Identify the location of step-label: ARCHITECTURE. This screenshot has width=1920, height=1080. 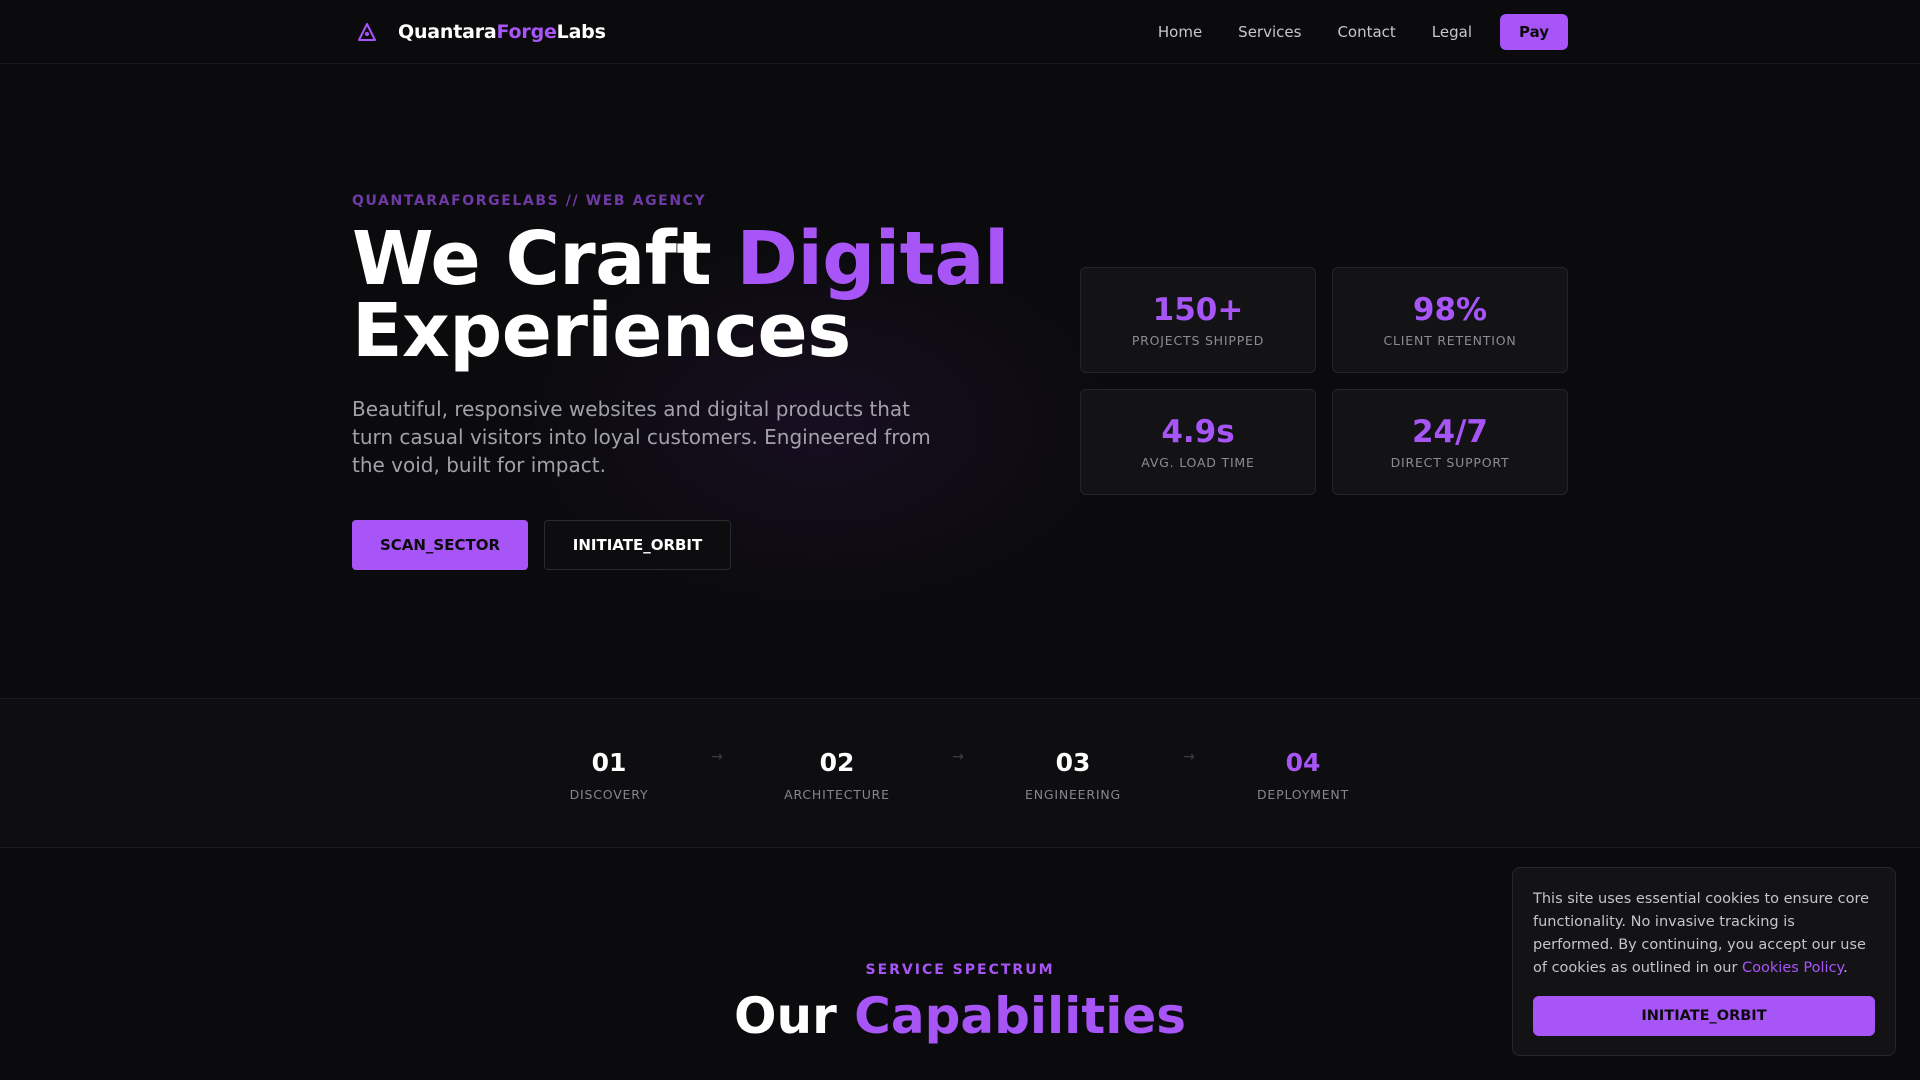
(837, 794).